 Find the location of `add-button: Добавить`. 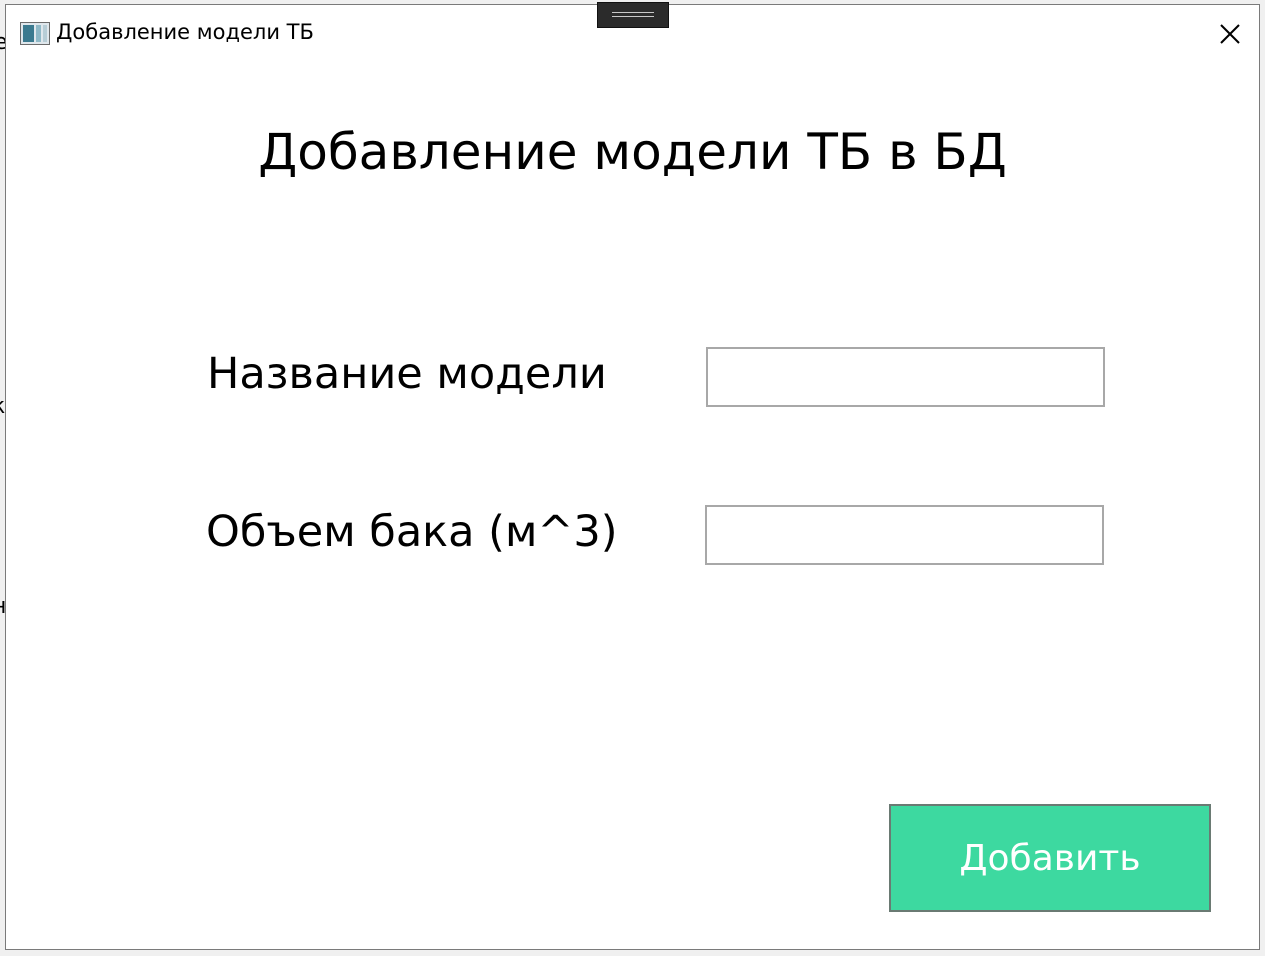

add-button: Добавить is located at coordinates (1050, 858).